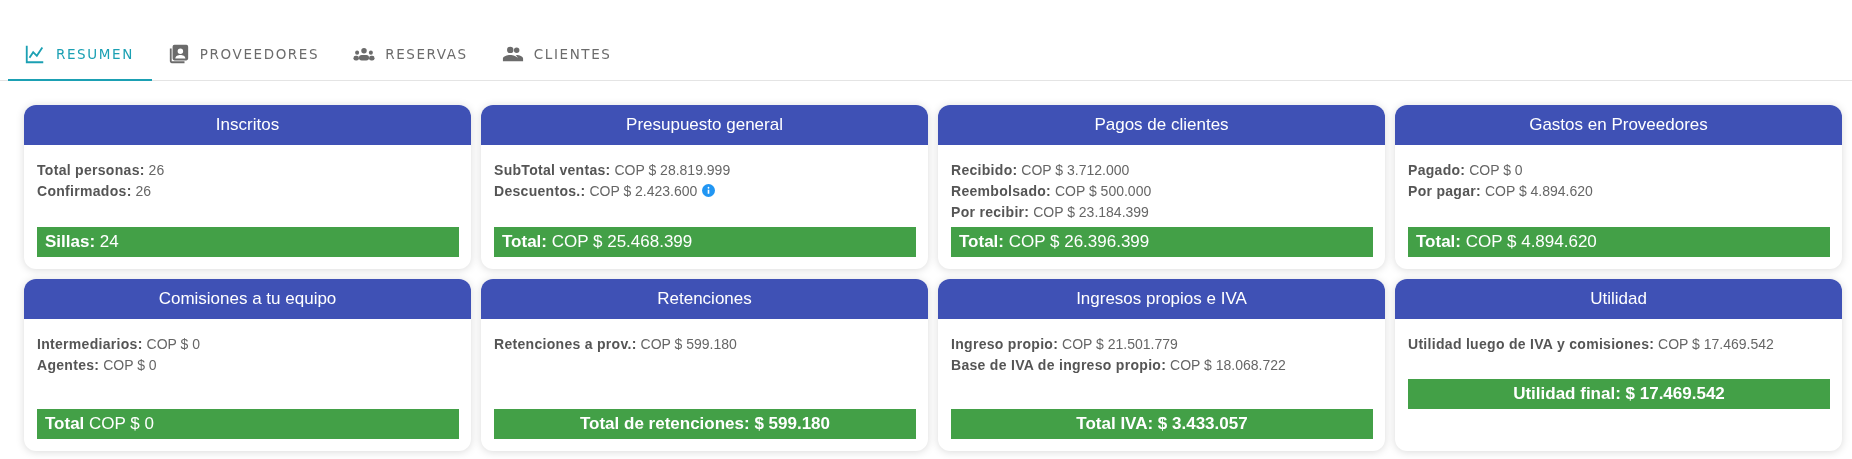 This screenshot has height=459, width=1852. What do you see at coordinates (705, 424) in the screenshot?
I see `total-bar: Total de retenciones: $ 599.180` at bounding box center [705, 424].